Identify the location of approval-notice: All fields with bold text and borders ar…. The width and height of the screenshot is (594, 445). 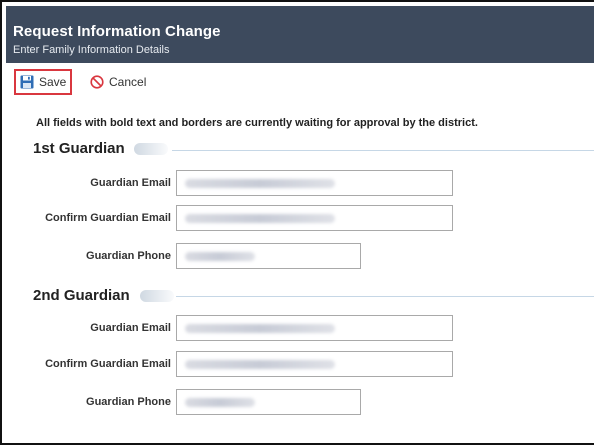
(257, 123).